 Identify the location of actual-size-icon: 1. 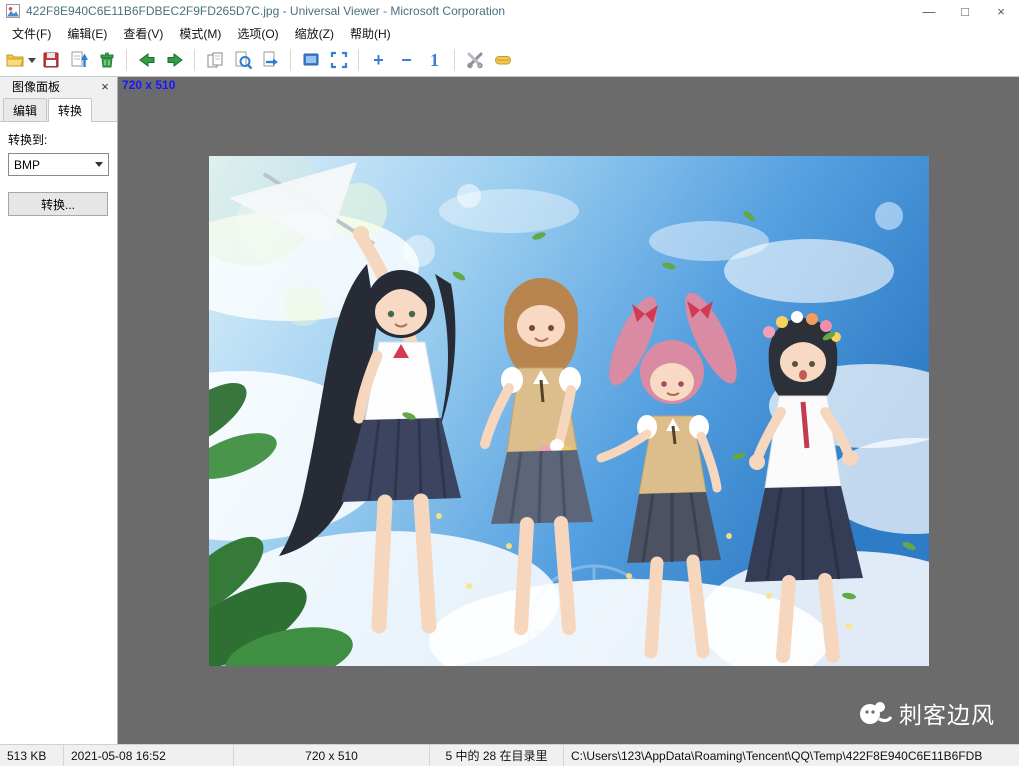
(434, 60).